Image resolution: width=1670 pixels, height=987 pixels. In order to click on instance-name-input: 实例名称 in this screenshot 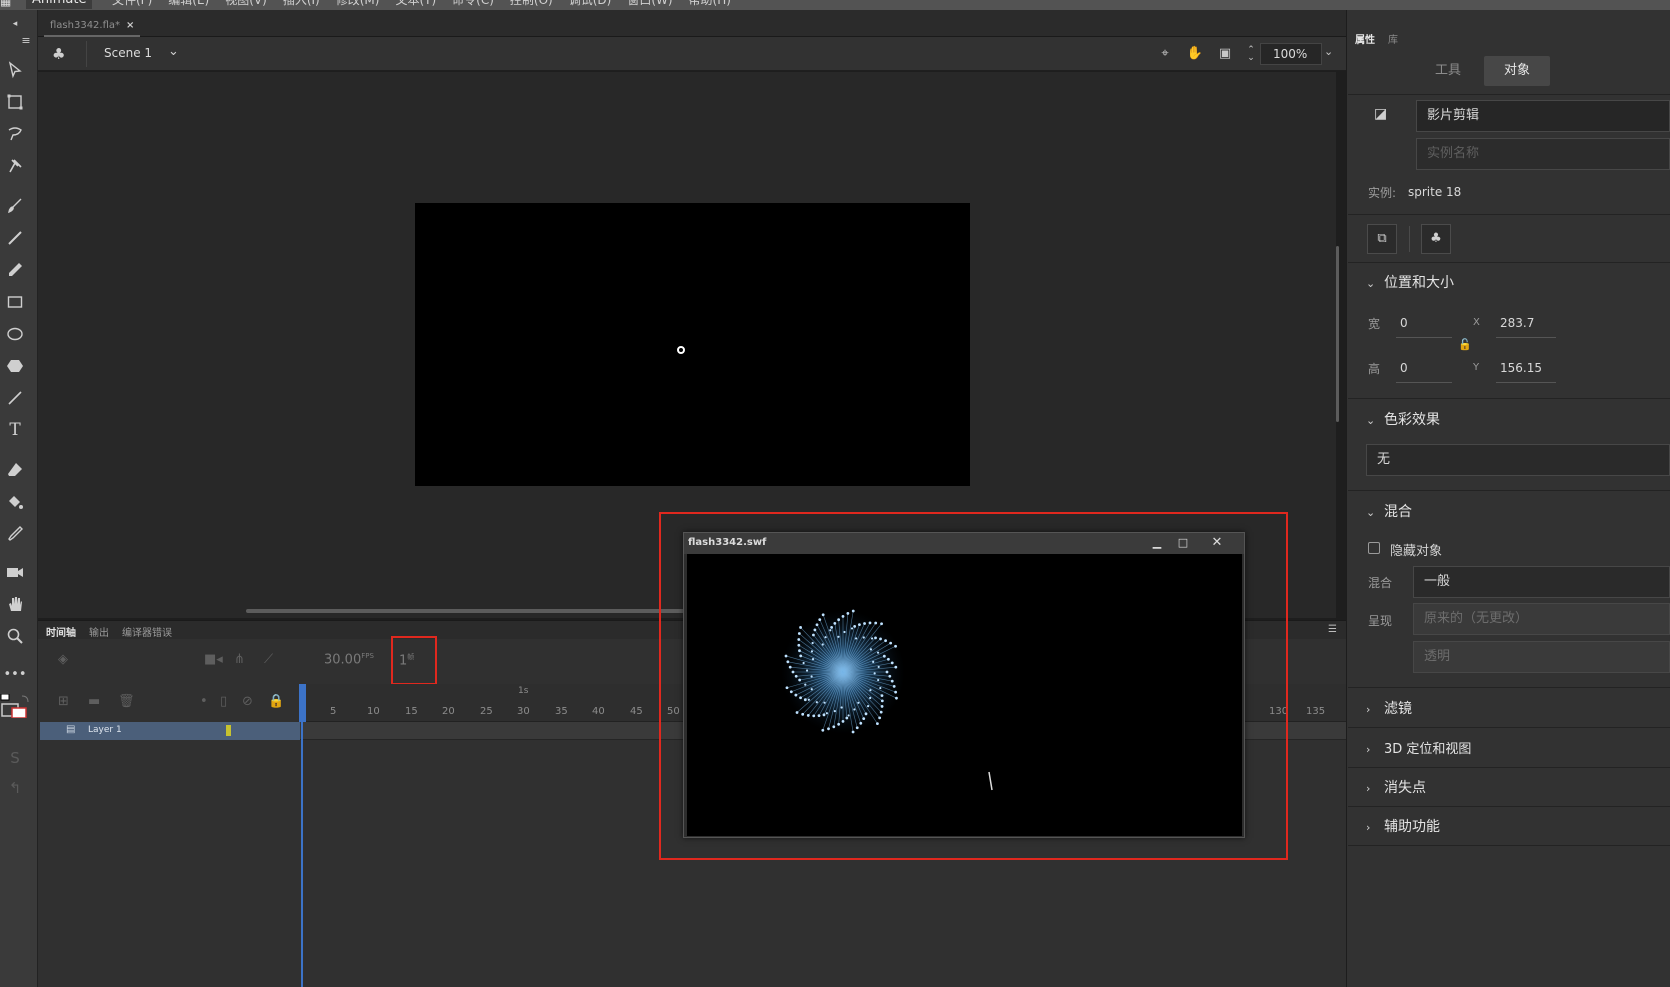, I will do `click(1543, 154)`.